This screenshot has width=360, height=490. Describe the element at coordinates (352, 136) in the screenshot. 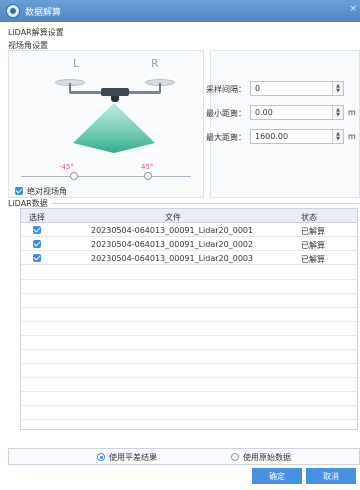

I see `max-distance-unit: m` at that location.